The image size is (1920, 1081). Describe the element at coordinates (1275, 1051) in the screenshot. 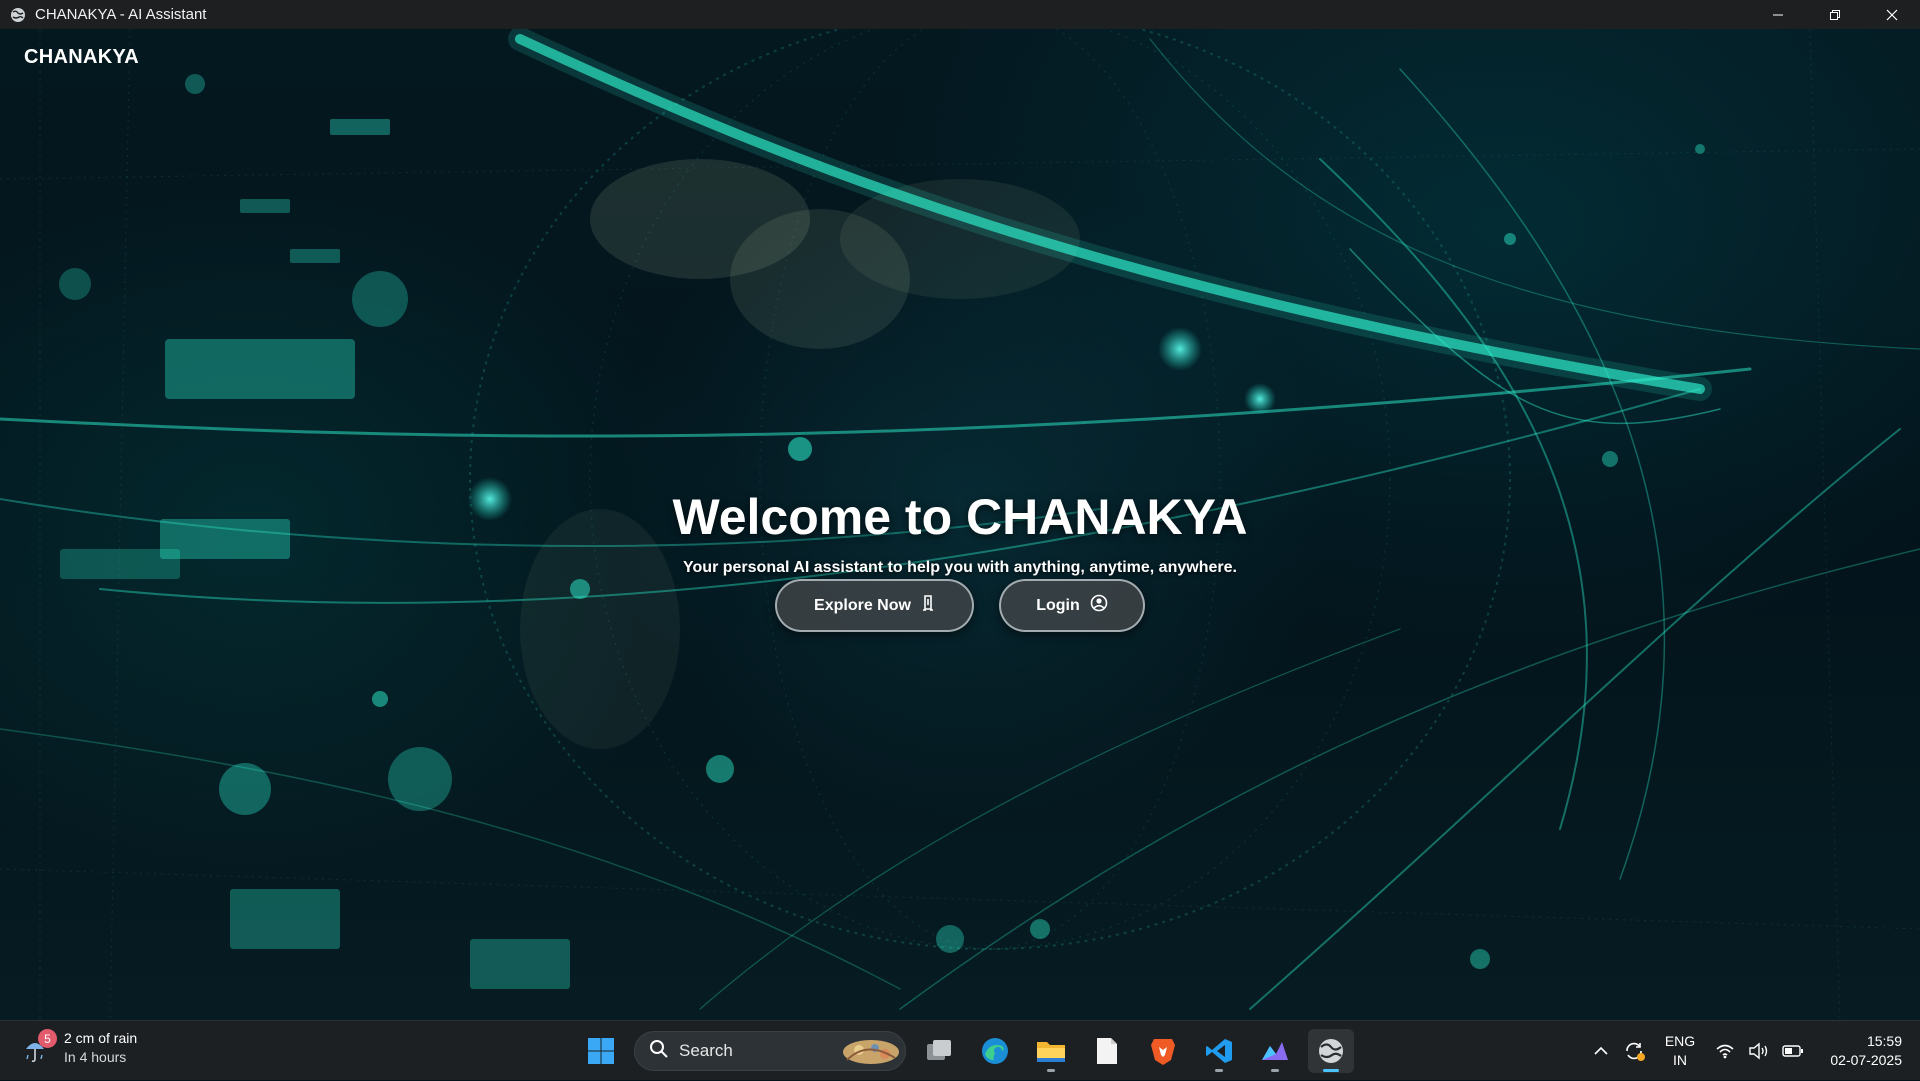

I see `app-icon` at that location.